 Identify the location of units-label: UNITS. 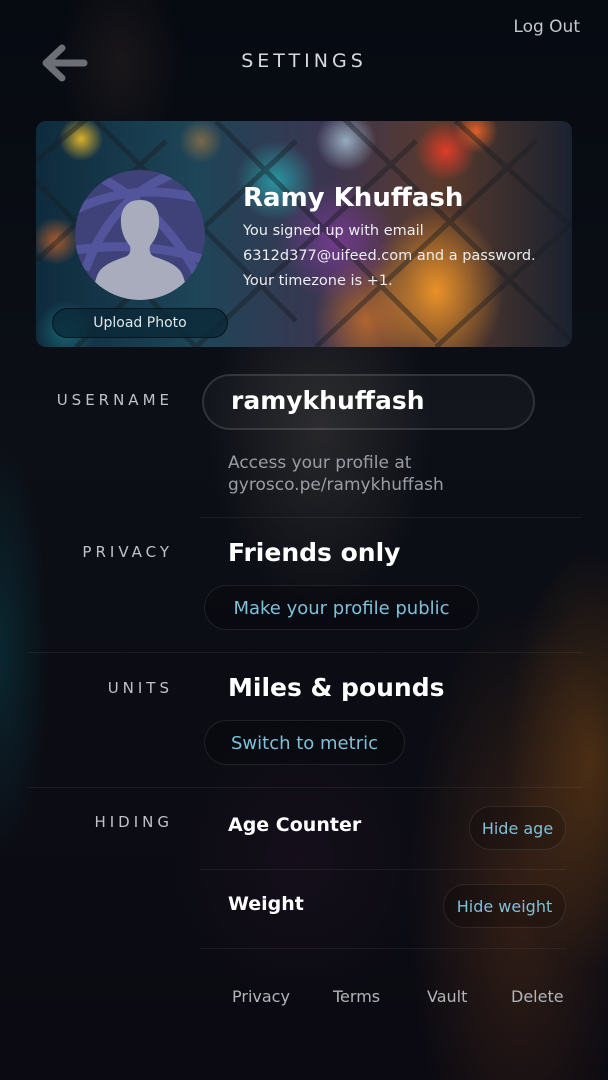
(140, 688).